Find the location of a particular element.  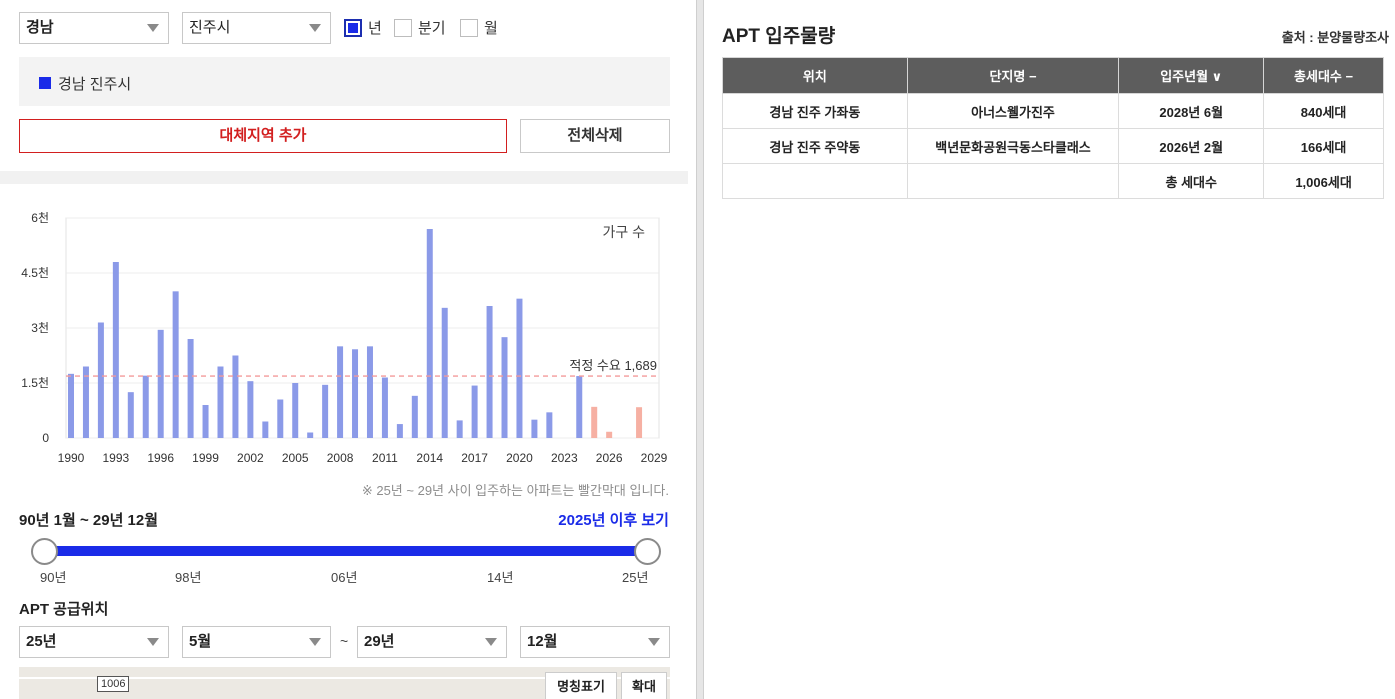

y-tick-label: 6천 is located at coordinates (40, 217).